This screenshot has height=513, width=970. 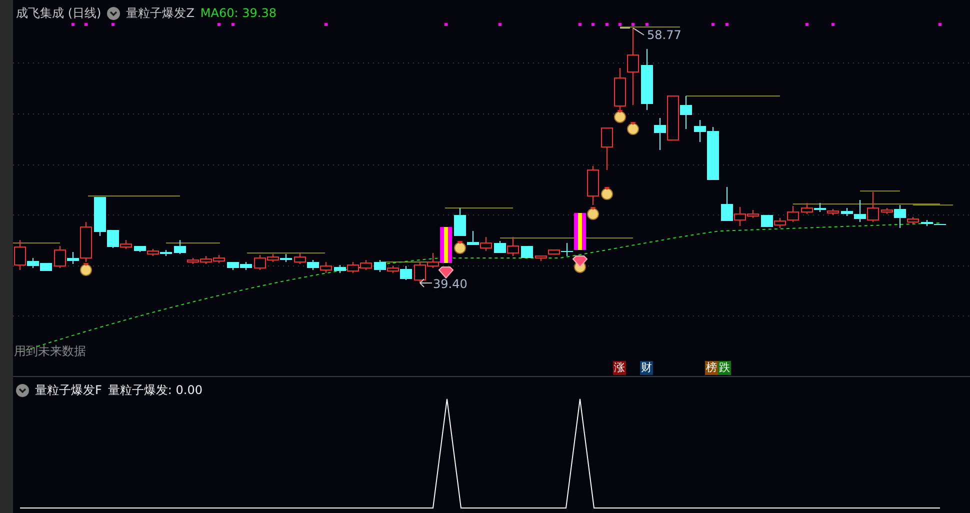 I want to click on high-price-label: 58.77, so click(x=664, y=35).